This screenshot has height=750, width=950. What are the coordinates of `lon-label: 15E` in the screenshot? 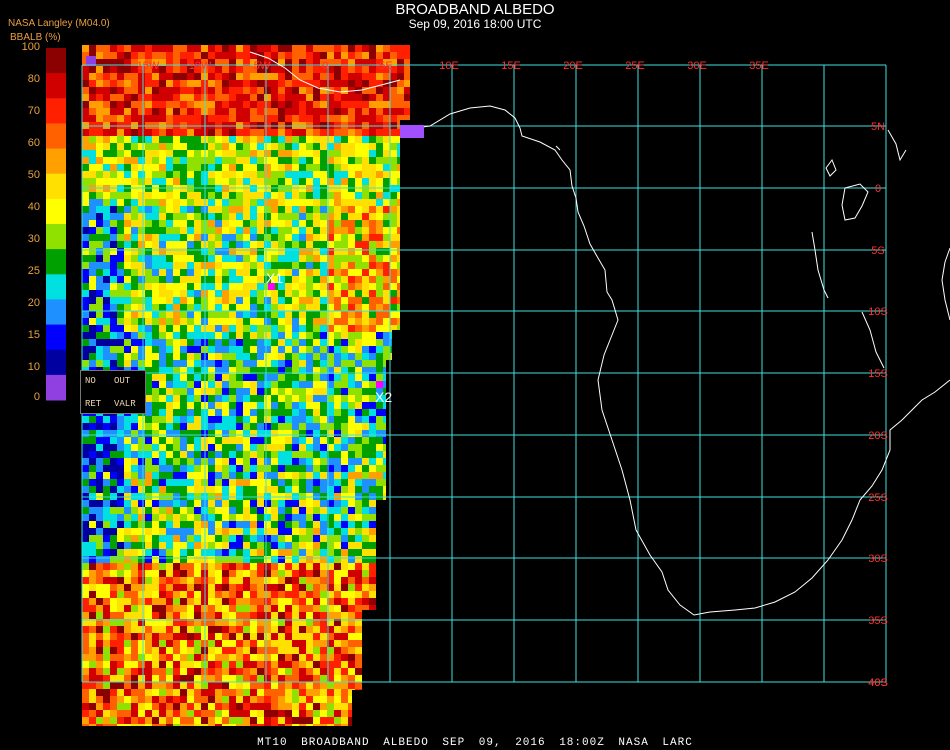 It's located at (511, 66).